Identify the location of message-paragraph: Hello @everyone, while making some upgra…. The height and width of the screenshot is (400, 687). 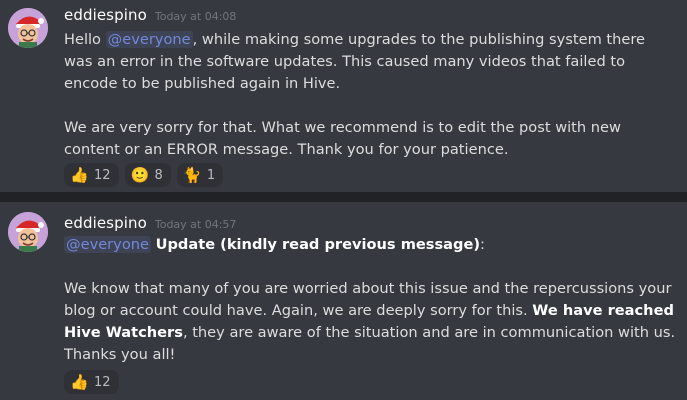
(370, 62).